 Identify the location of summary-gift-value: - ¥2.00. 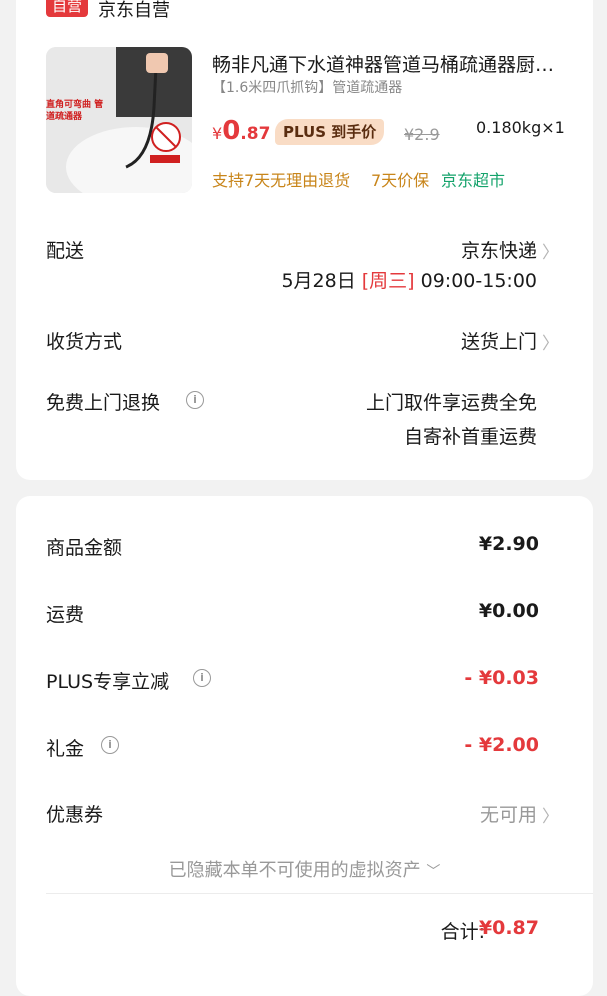
(501, 745).